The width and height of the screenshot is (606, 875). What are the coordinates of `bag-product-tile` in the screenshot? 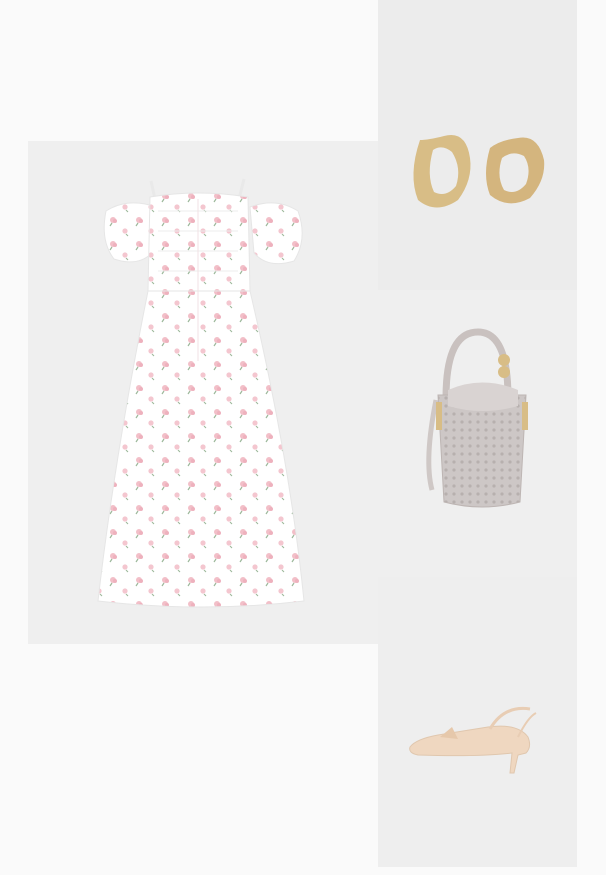 It's located at (477, 433).